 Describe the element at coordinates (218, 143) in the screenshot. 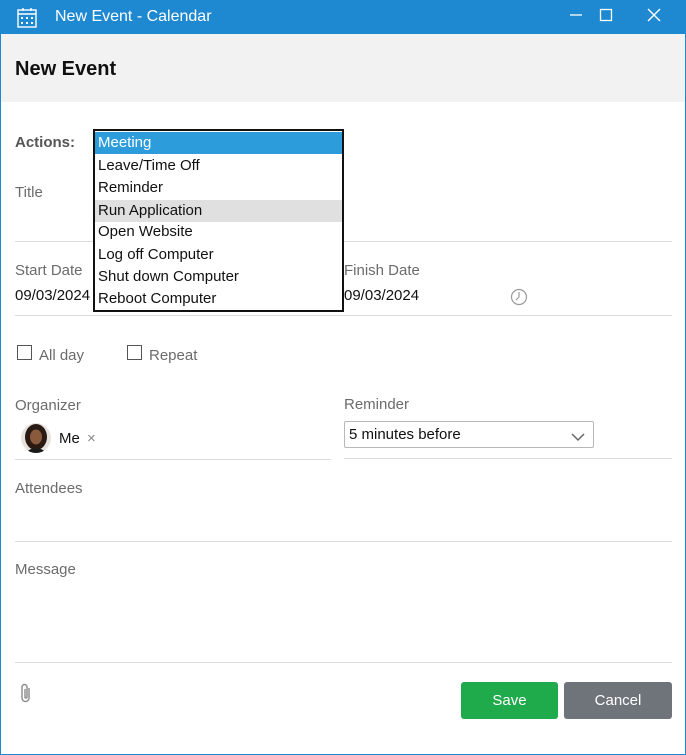

I see `action-option-meeting: Meeting` at that location.